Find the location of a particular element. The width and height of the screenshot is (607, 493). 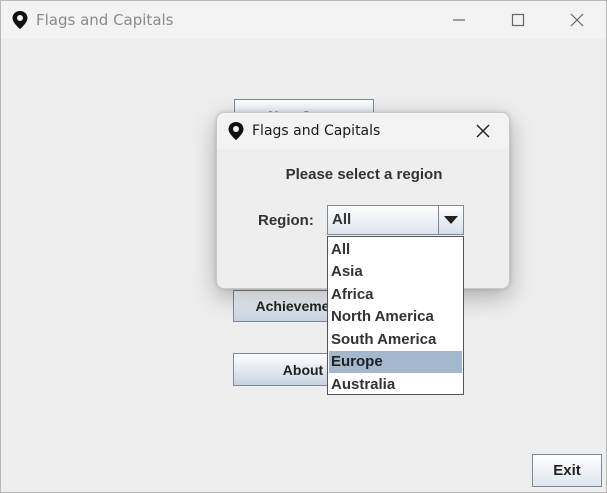

dropdown-option-all: All is located at coordinates (395, 250).